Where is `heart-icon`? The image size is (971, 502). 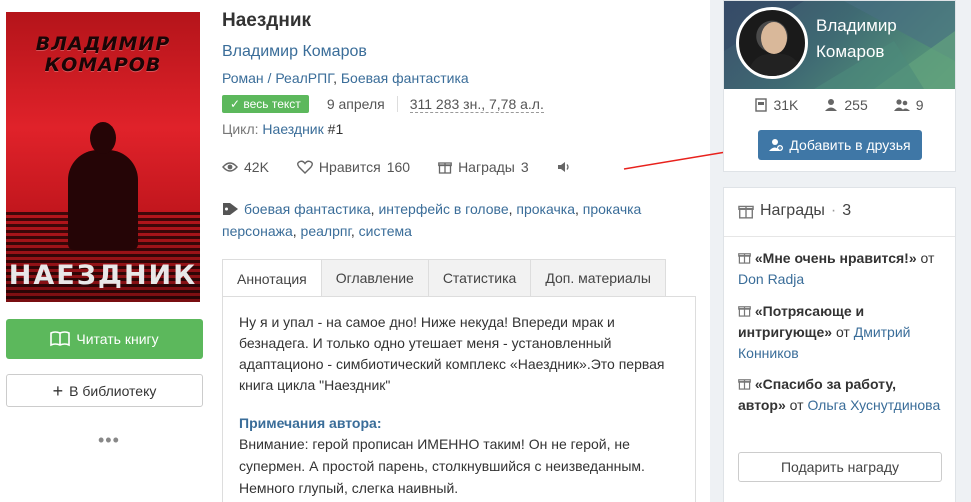 heart-icon is located at coordinates (304, 167).